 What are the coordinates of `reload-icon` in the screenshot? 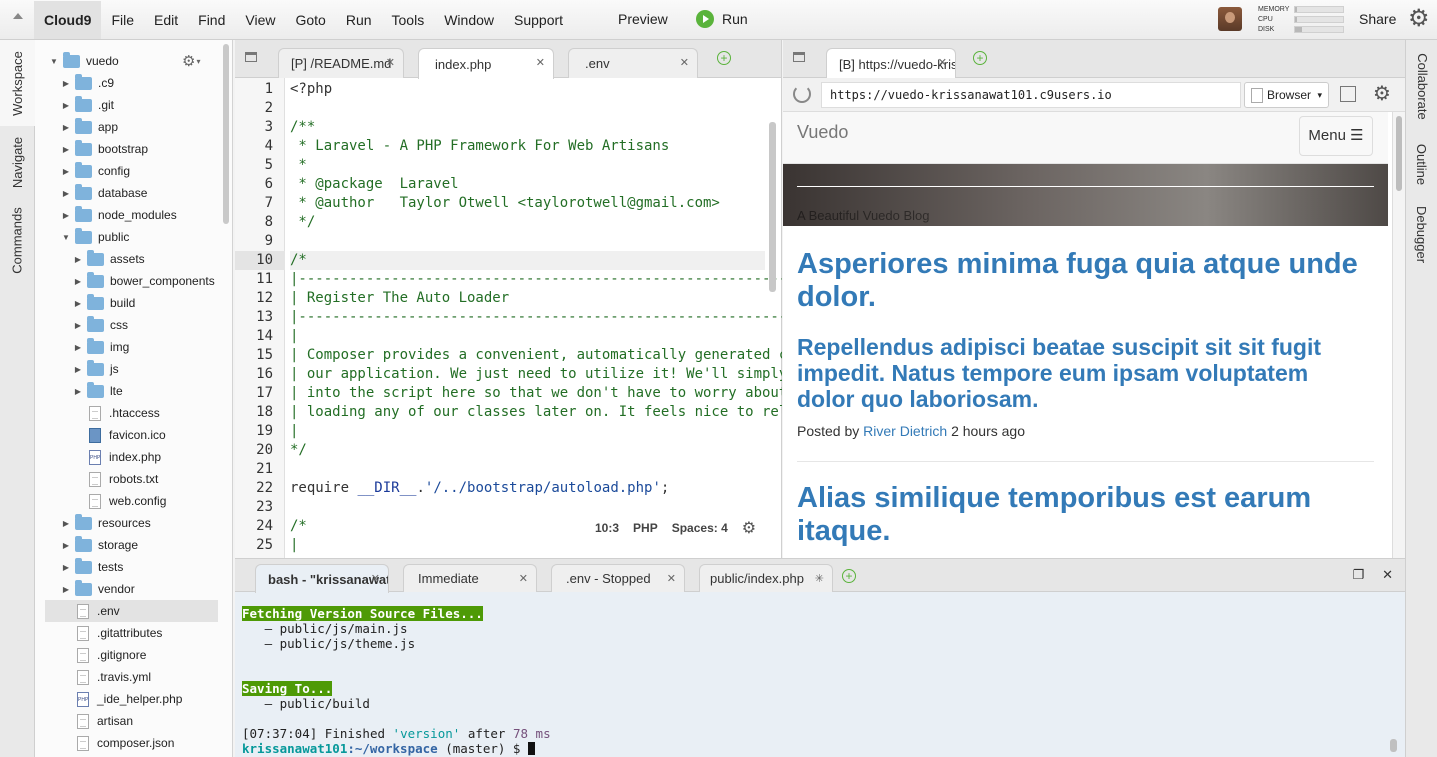 It's located at (802, 94).